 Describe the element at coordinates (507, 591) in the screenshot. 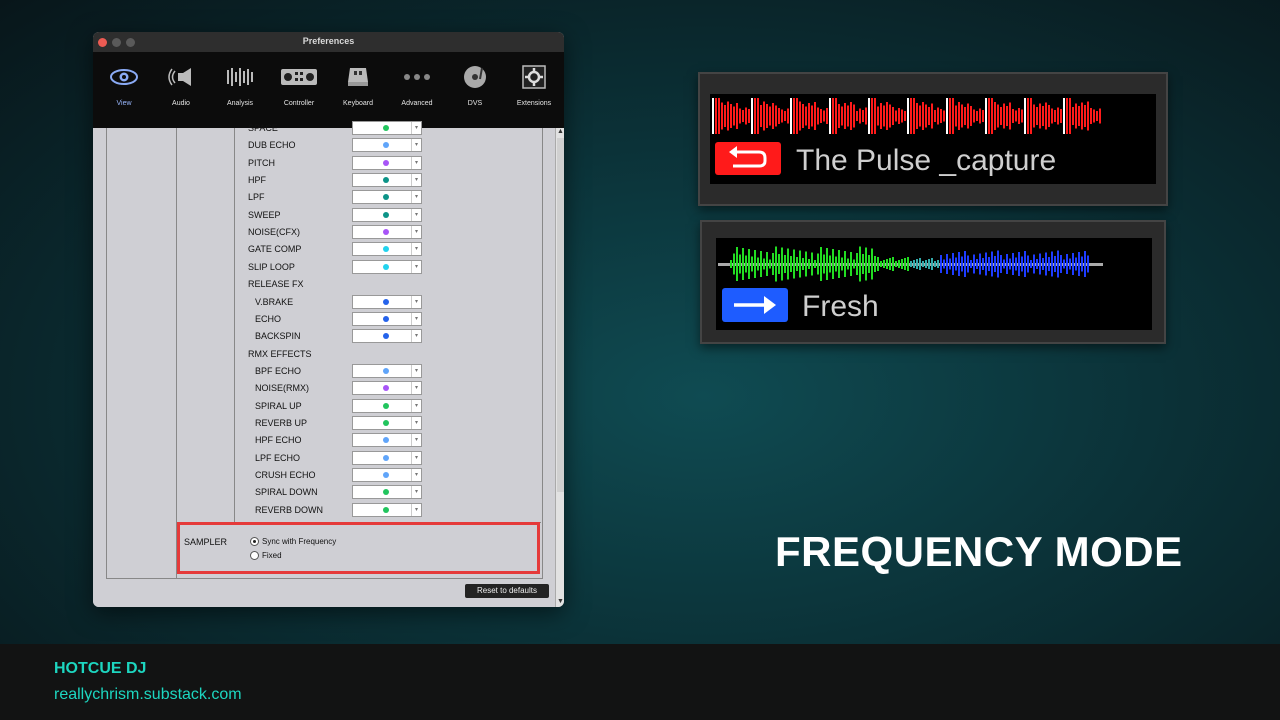

I see `reset-to-defaults-button: Reset to defaults` at that location.